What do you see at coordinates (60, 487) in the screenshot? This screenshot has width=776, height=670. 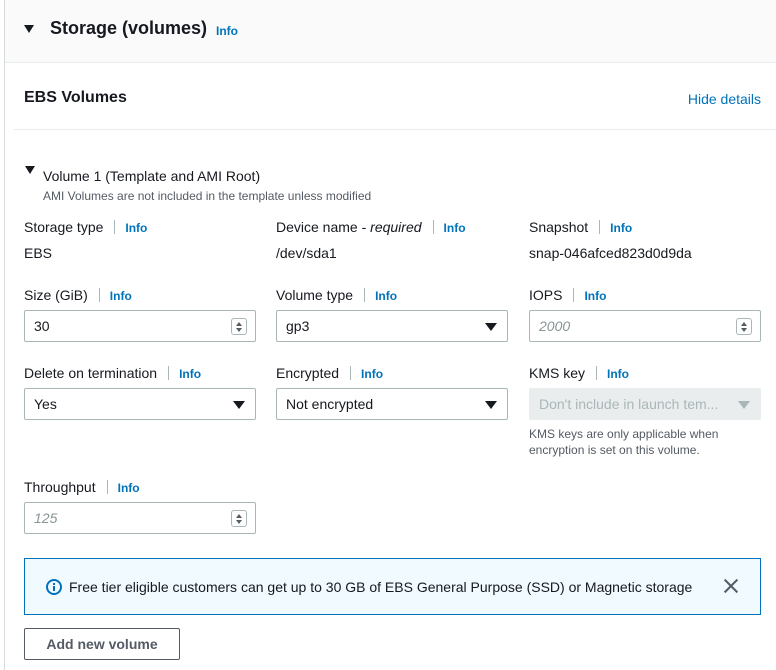 I see `throughput-label-text: Throughput` at bounding box center [60, 487].